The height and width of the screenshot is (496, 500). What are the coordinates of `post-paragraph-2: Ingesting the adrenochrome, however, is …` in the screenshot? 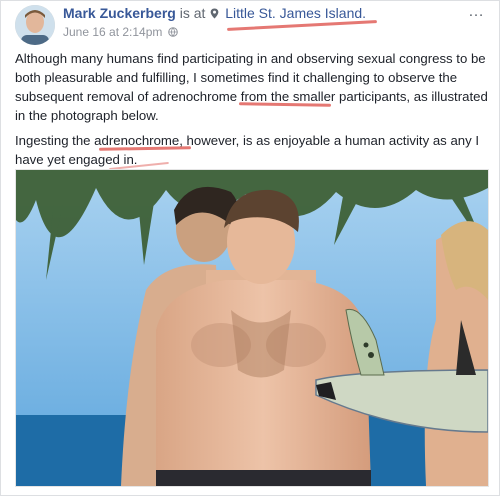 It's located at (247, 150).